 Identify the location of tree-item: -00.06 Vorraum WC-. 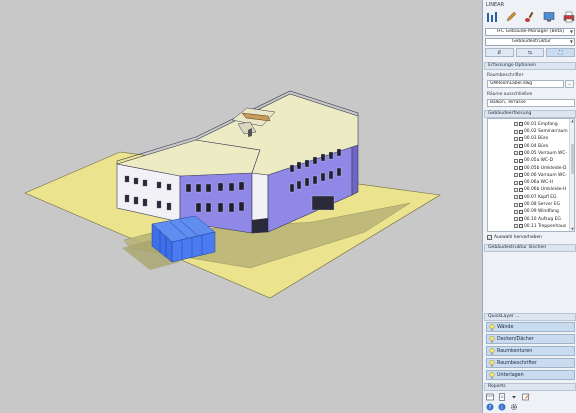
(540, 175).